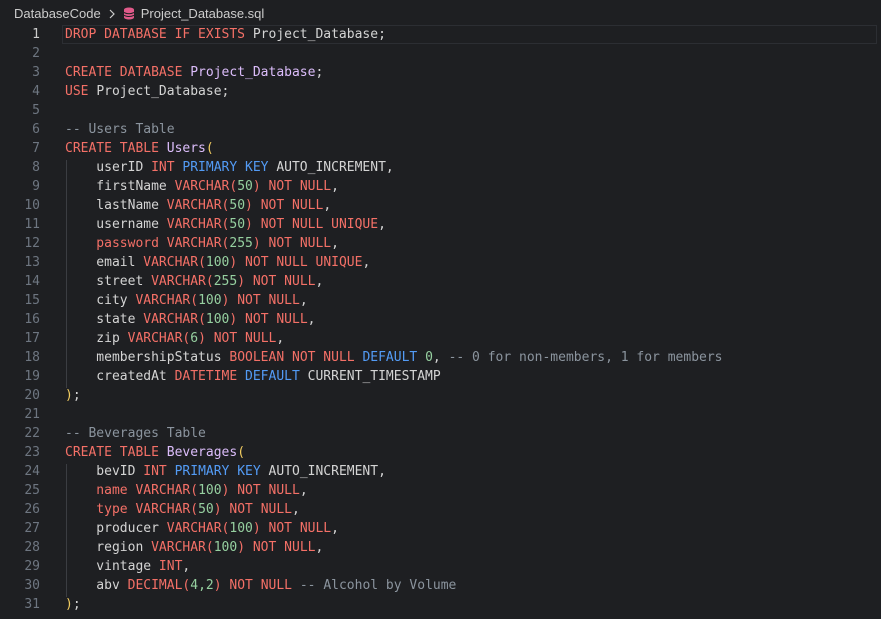  What do you see at coordinates (32, 604) in the screenshot?
I see `line-number: 31` at bounding box center [32, 604].